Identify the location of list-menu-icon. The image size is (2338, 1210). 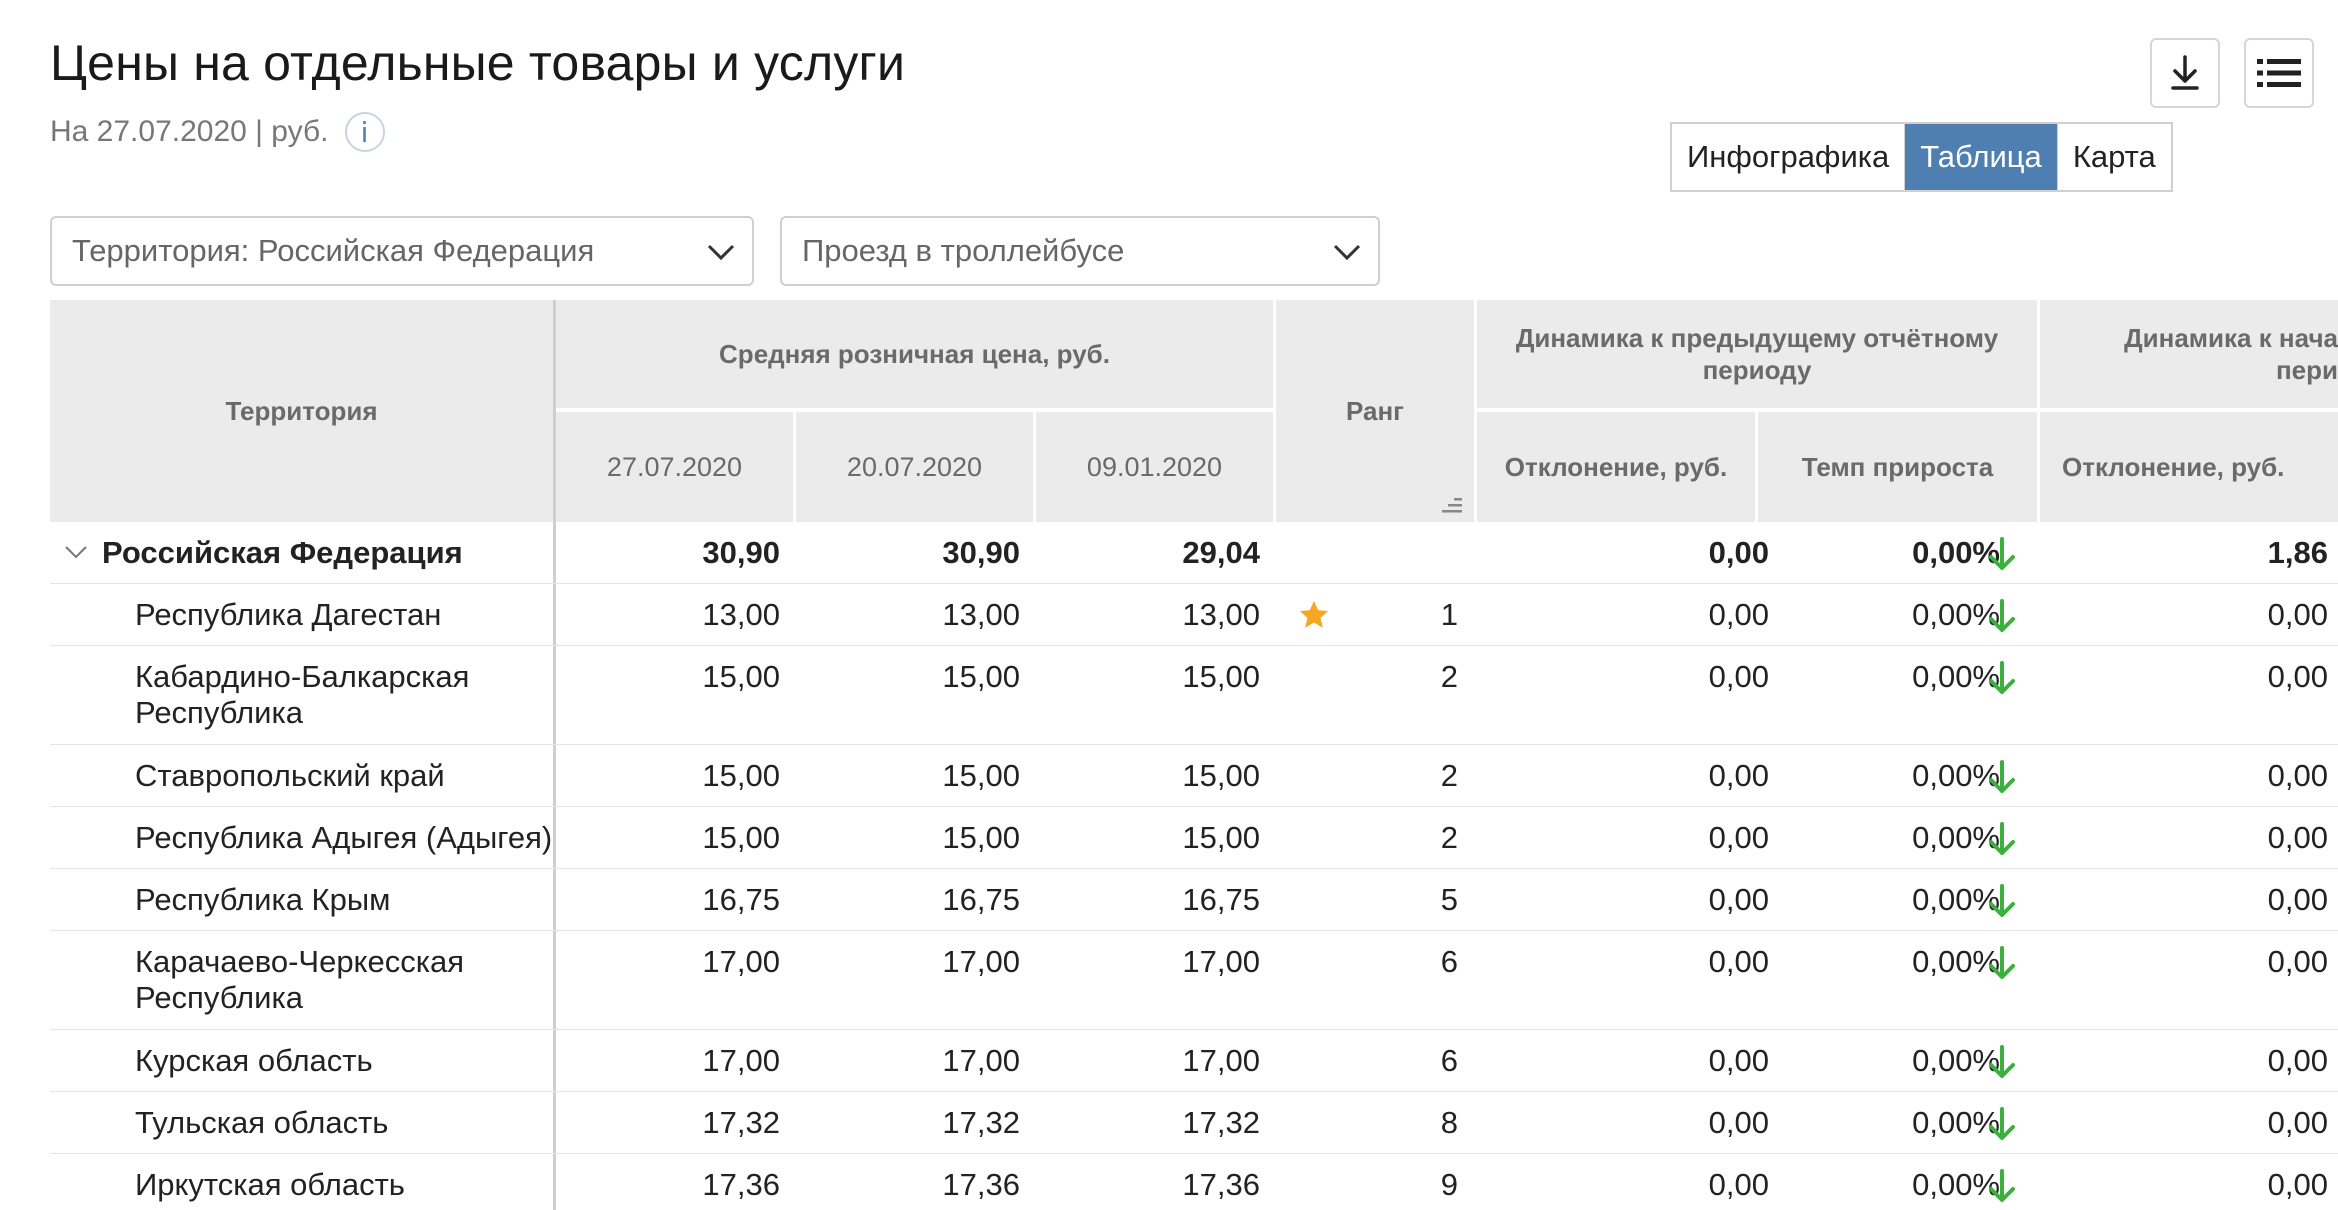
(2279, 73).